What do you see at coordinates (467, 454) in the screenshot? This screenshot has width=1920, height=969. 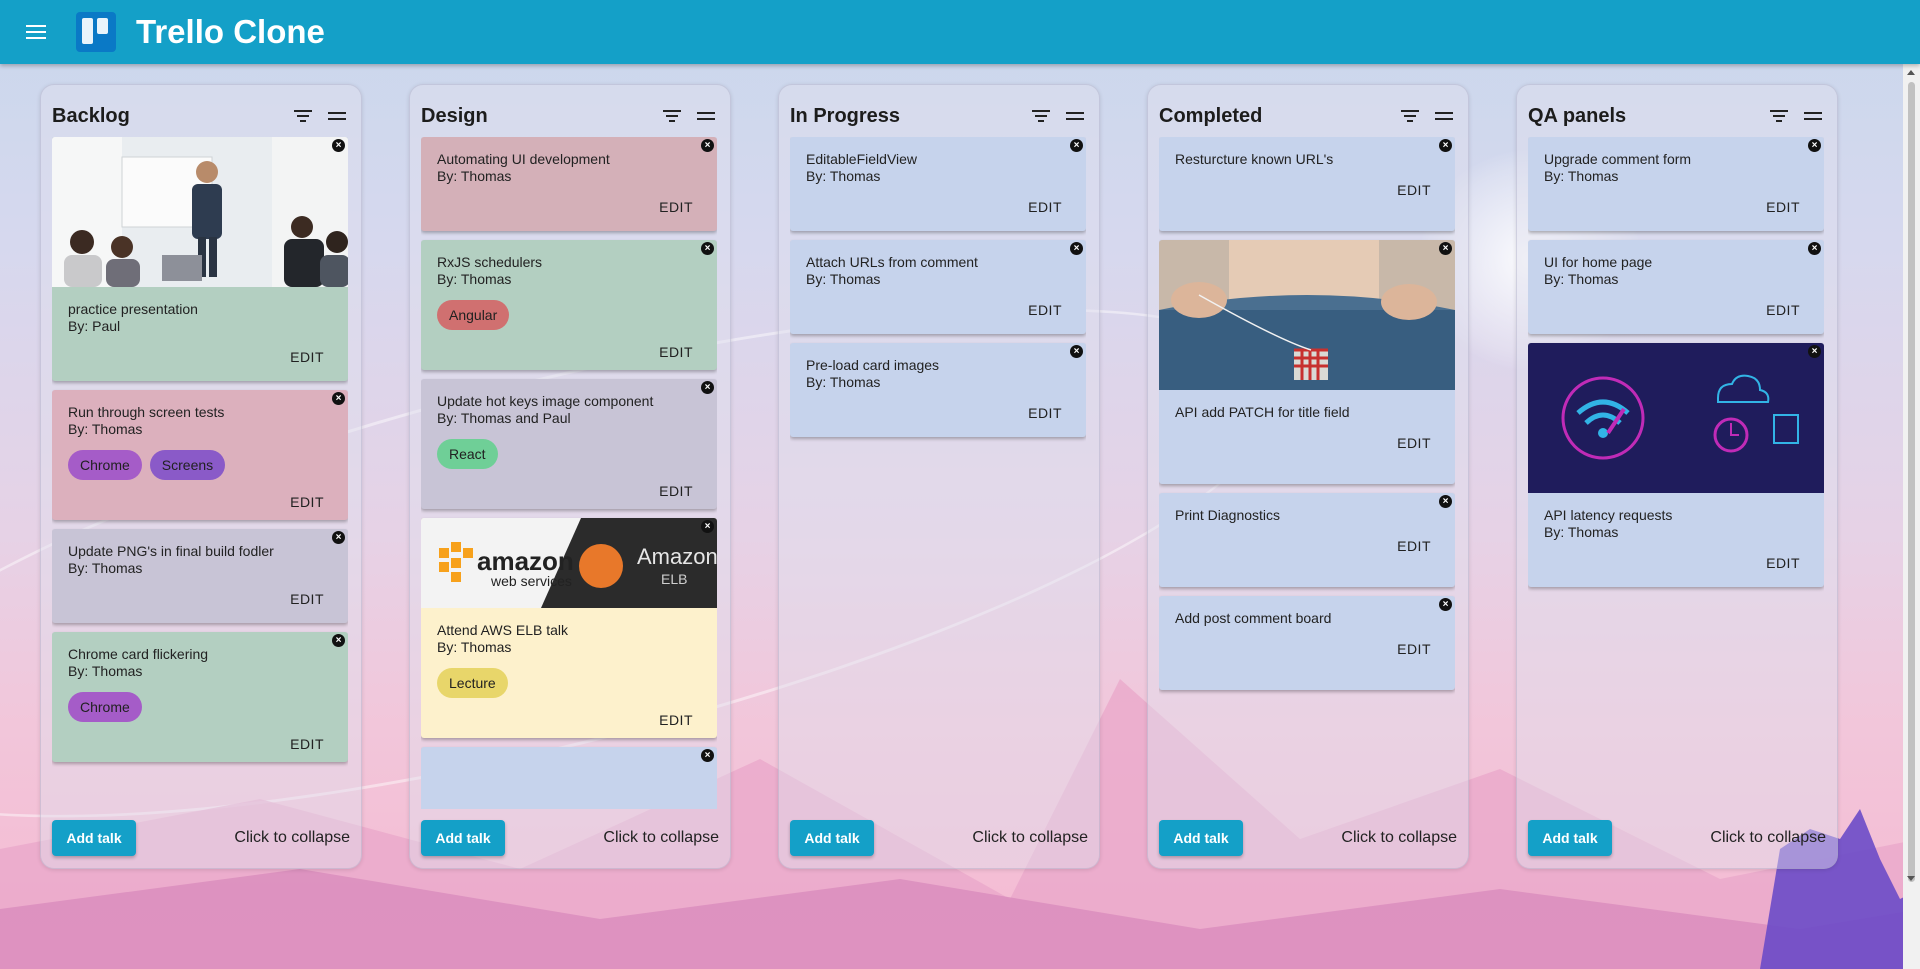 I see `tag-chip: React` at bounding box center [467, 454].